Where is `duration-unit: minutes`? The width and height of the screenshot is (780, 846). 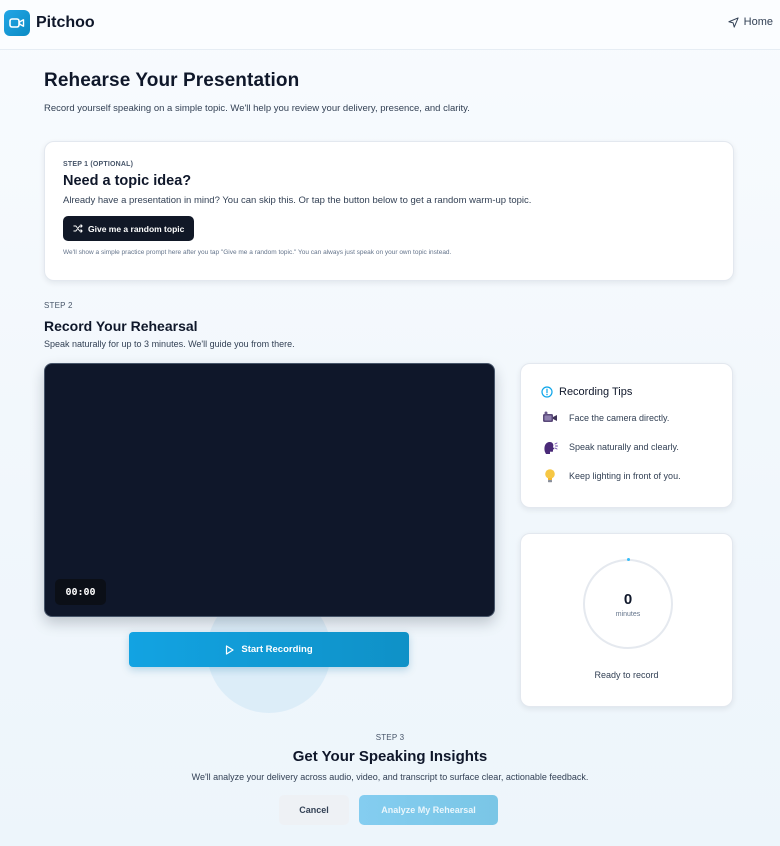 duration-unit: minutes is located at coordinates (628, 614).